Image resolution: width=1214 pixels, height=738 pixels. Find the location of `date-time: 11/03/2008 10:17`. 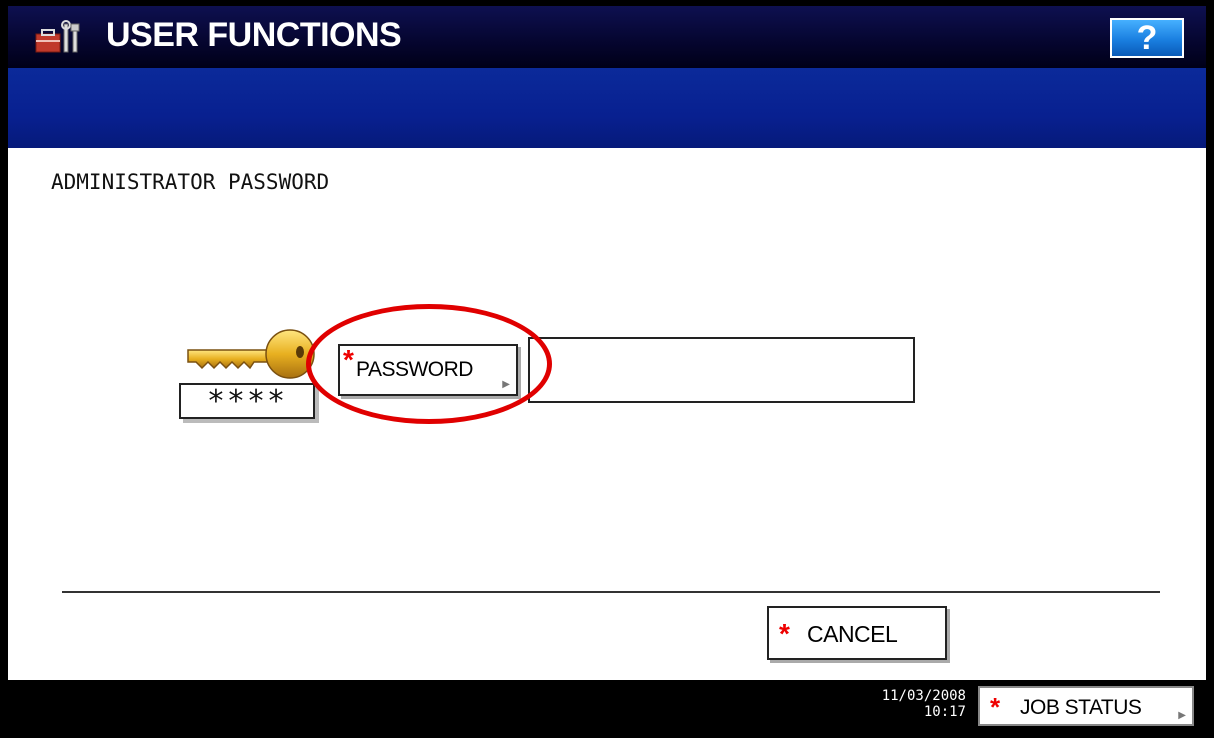

date-time: 11/03/2008 10:17 is located at coordinates (911, 704).